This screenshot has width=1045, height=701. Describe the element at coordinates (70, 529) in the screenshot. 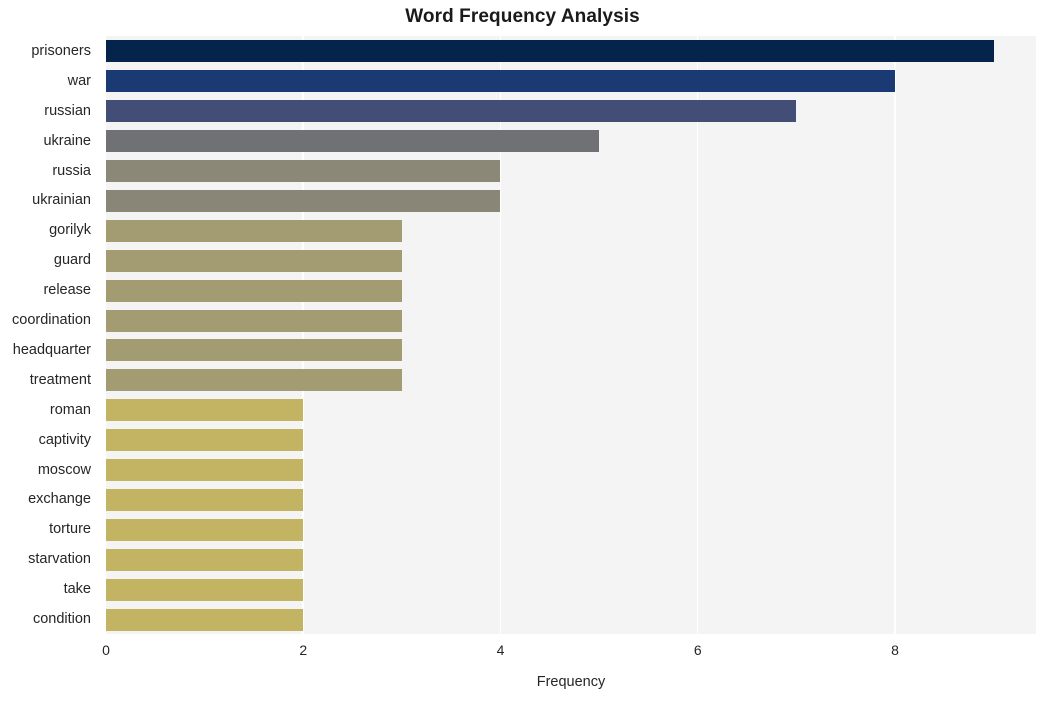

I see `y-tick-label: torture` at that location.